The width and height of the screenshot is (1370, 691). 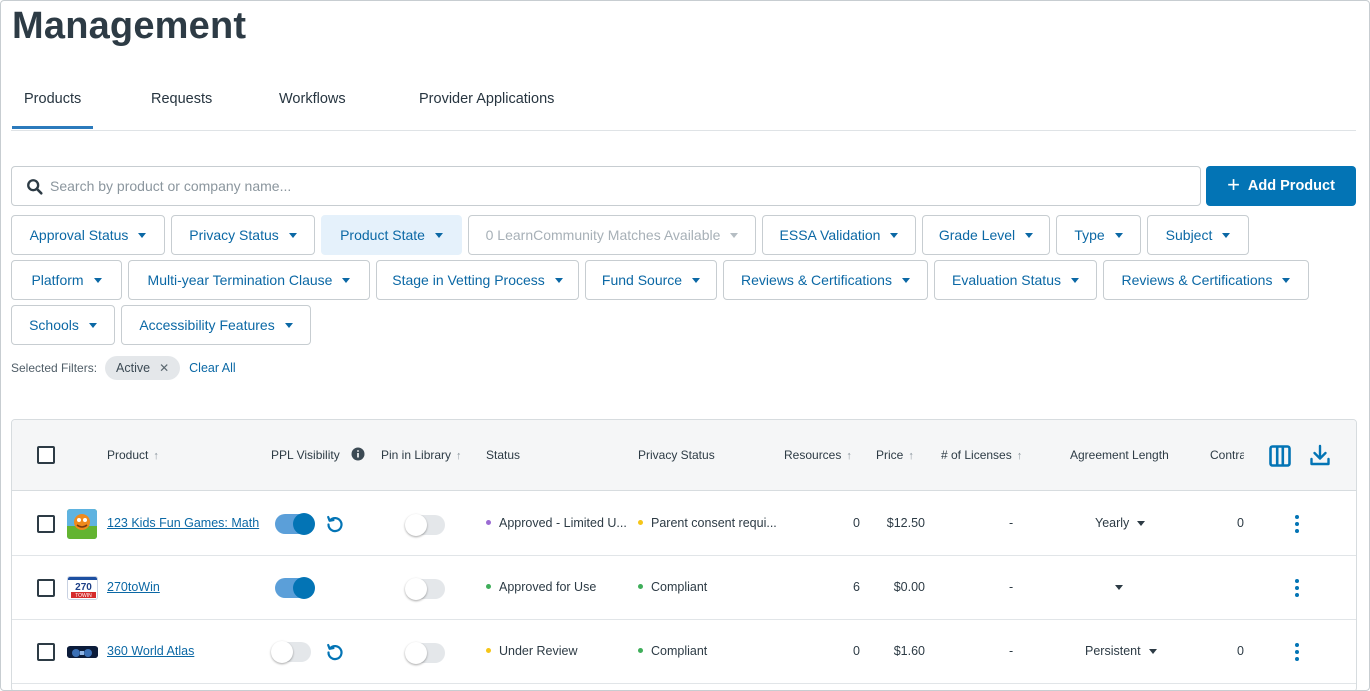 I want to click on col-pin-in-library: Pin in Library ↑, so click(x=421, y=455).